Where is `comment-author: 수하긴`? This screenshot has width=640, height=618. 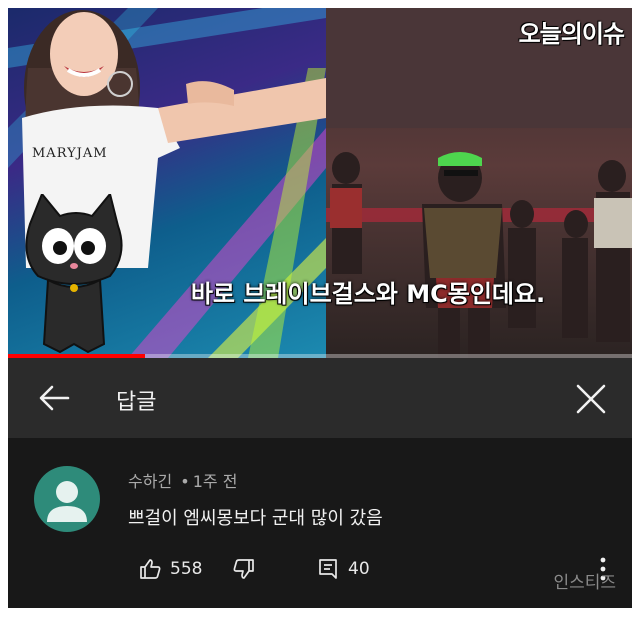 comment-author: 수하긴 is located at coordinates (150, 481).